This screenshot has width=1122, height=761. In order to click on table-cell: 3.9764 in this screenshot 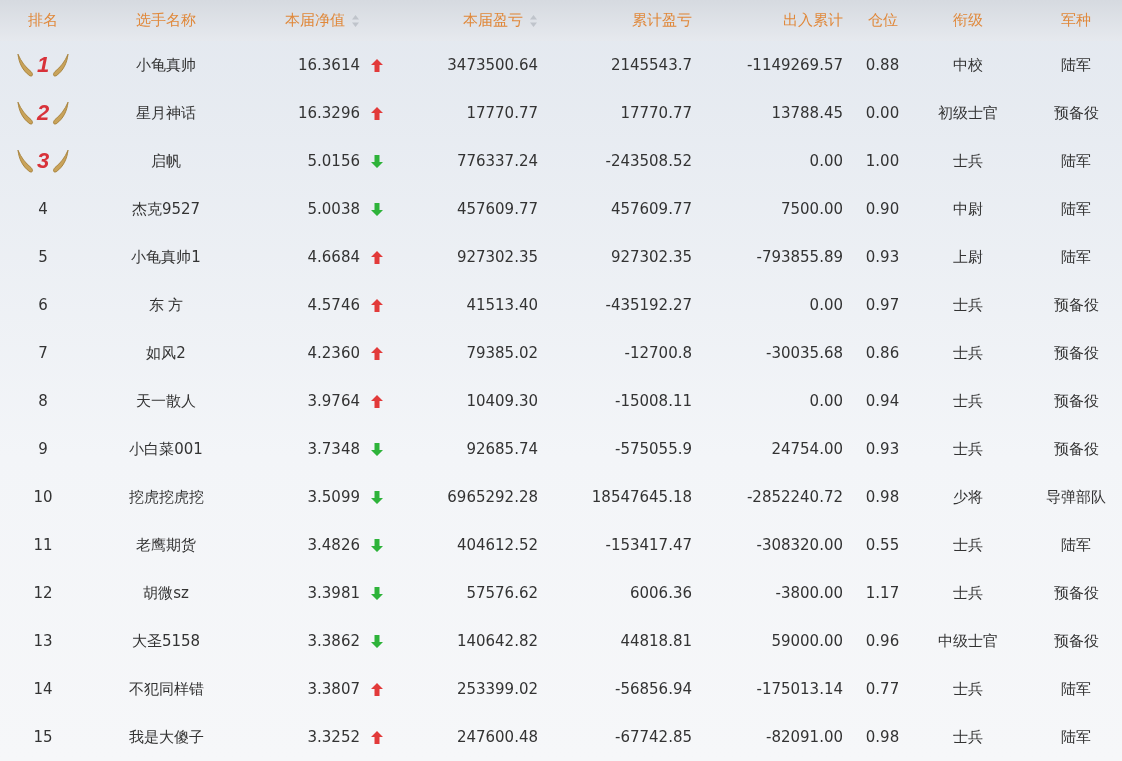, I will do `click(333, 401)`.